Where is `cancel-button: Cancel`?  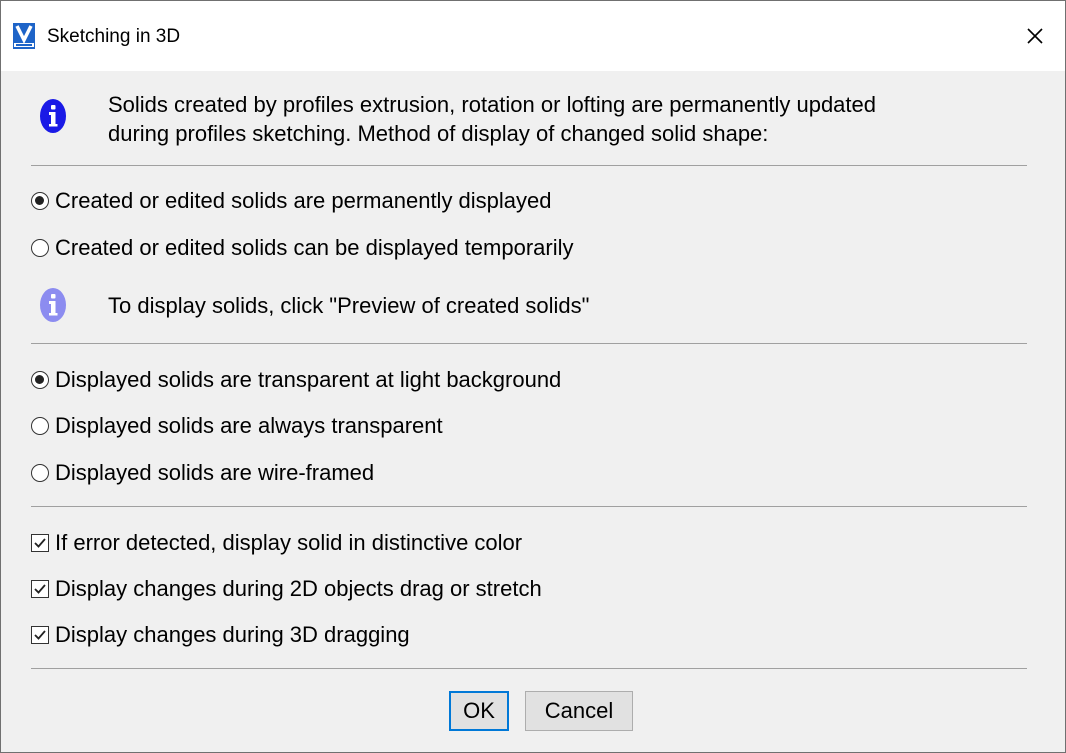 cancel-button: Cancel is located at coordinates (579, 711).